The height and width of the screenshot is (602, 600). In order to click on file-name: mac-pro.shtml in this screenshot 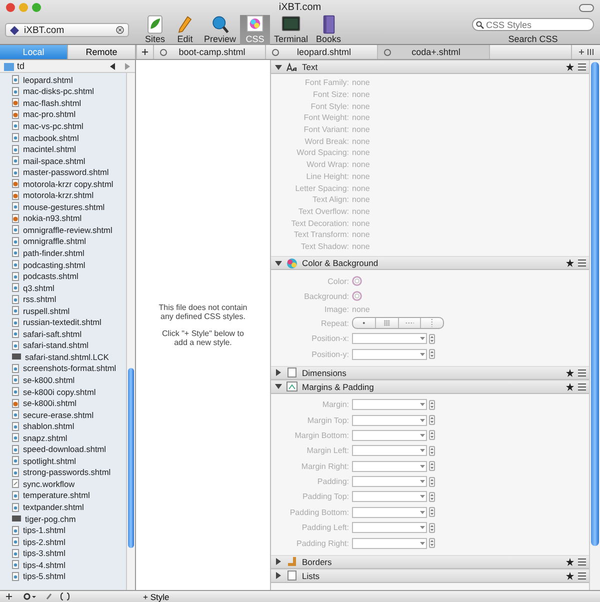, I will do `click(49, 114)`.